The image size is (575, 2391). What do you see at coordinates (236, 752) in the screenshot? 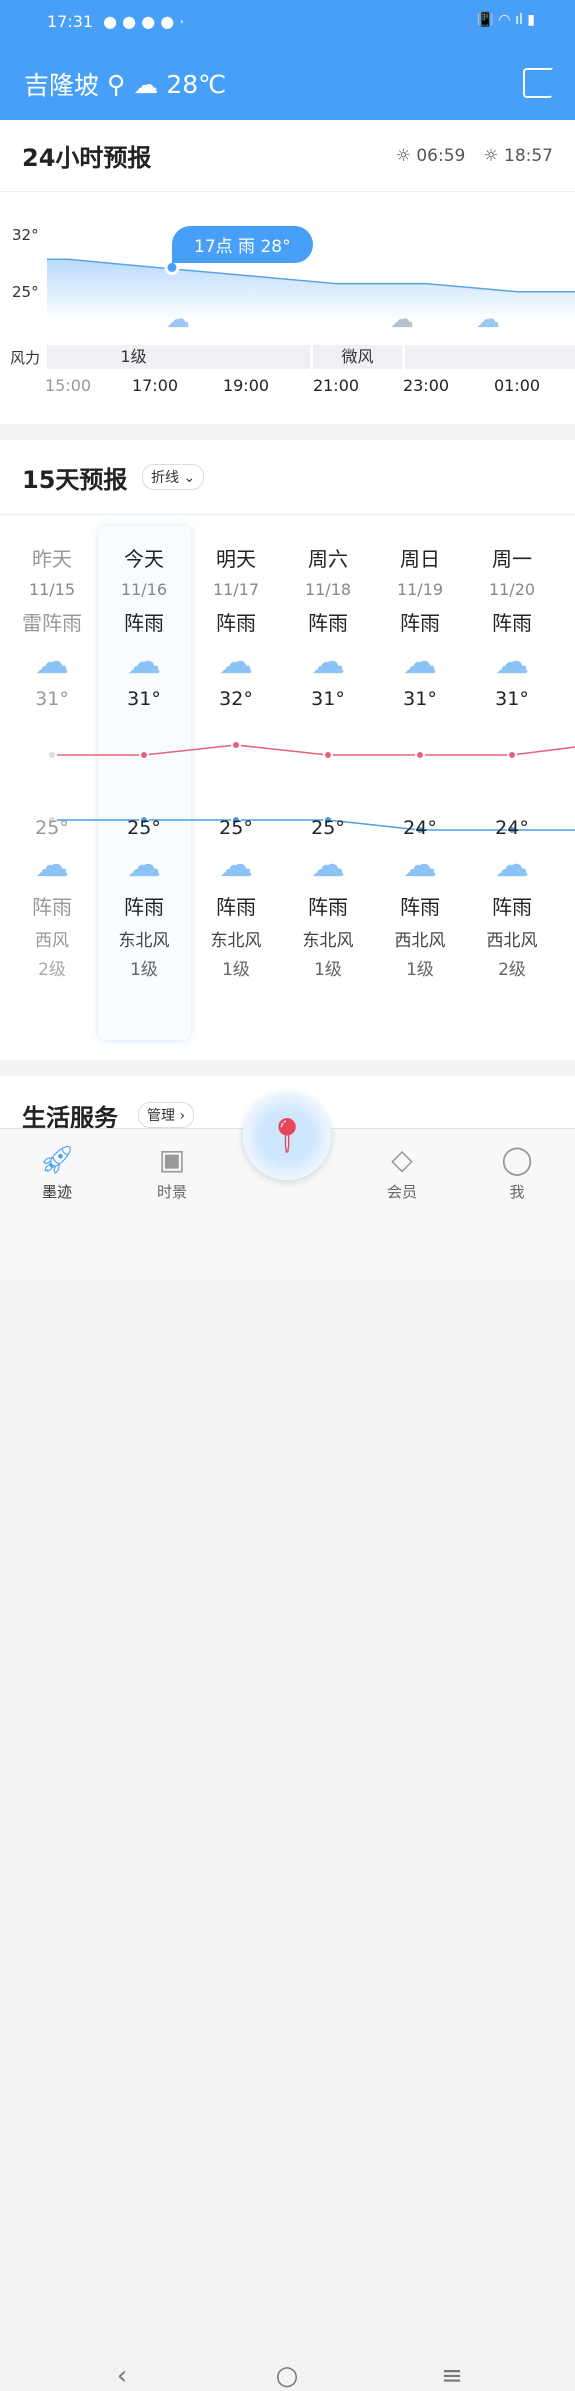
I see `day-column: 明天 11/17 阵雨 ☁ 32° 25° ☁ 阵雨 东北风 1级` at bounding box center [236, 752].